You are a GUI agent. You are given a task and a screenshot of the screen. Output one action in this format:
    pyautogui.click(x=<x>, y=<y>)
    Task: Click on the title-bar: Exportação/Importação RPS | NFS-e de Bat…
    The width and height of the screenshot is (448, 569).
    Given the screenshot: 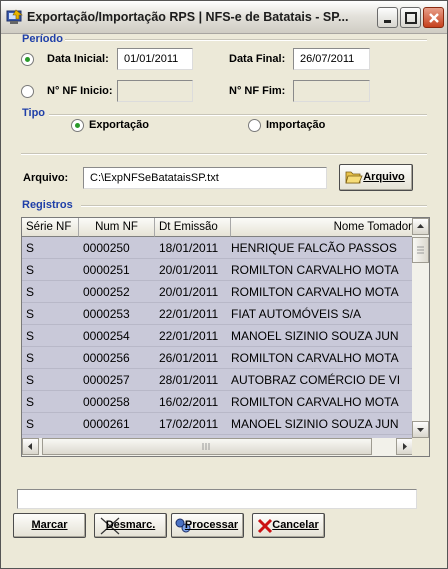 What is the action you would take?
    pyautogui.click(x=224, y=17)
    